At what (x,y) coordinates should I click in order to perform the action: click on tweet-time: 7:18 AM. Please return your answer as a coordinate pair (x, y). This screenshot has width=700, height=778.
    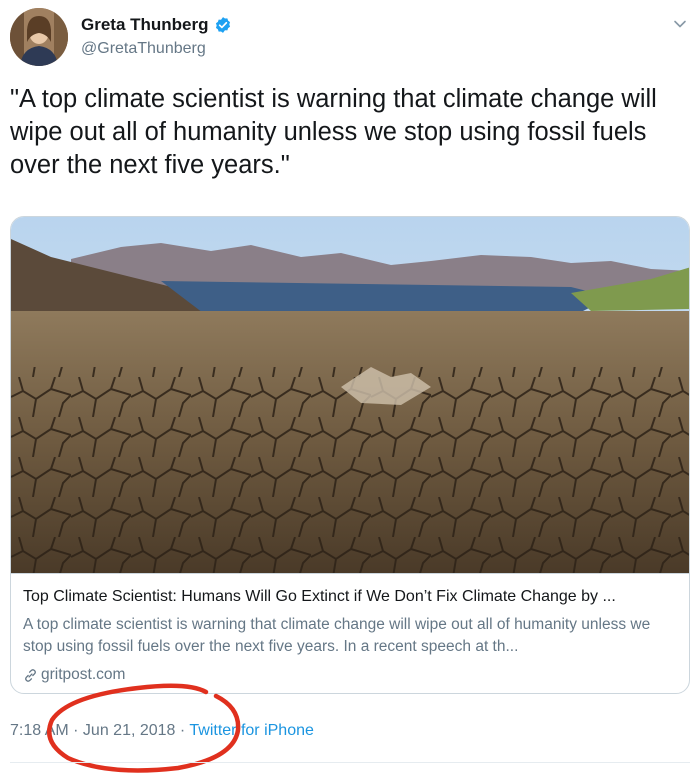
    Looking at the image, I should click on (39, 730).